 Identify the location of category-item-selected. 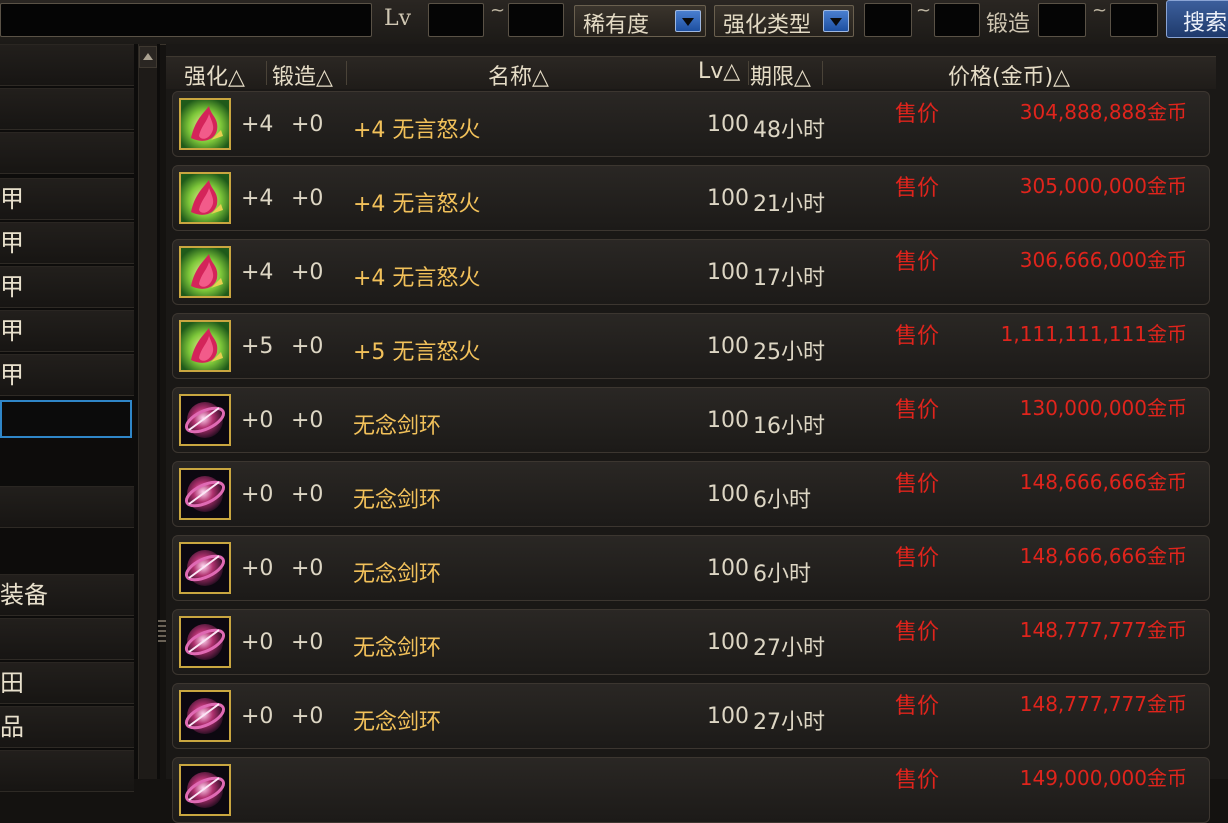
(66, 419).